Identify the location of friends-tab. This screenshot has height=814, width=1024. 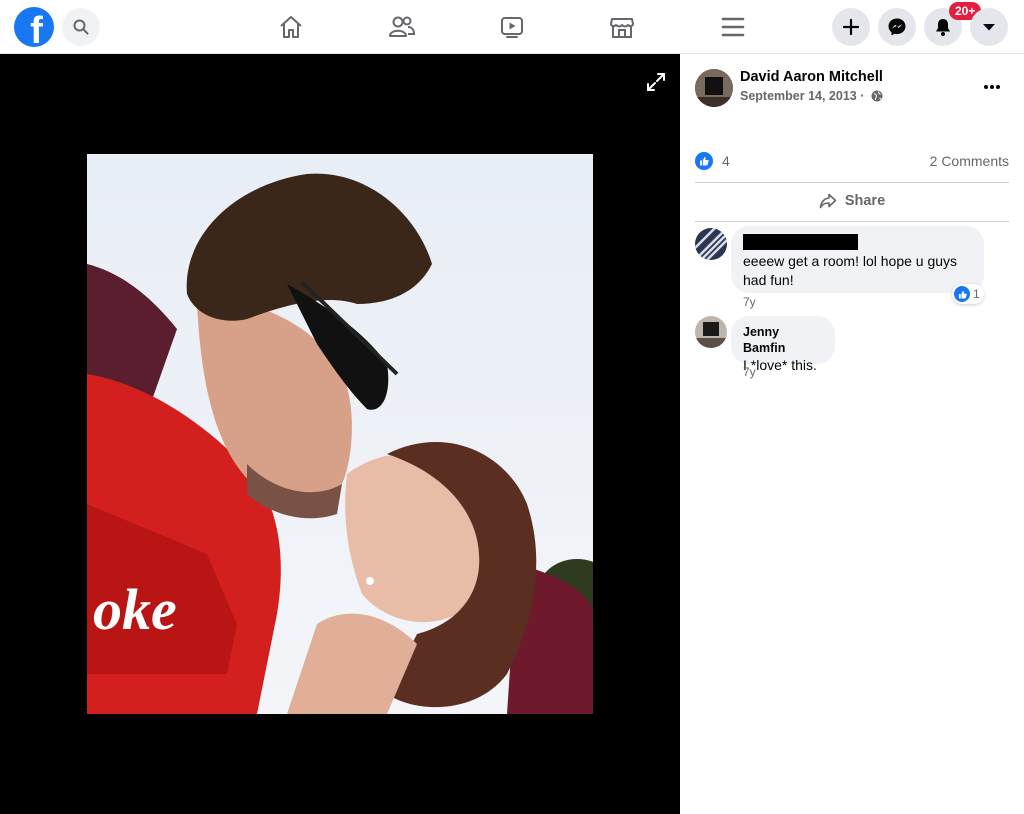
(402, 27).